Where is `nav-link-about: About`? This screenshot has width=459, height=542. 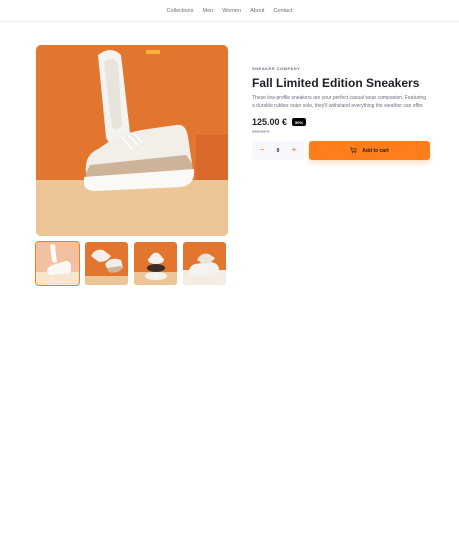 nav-link-about: About is located at coordinates (257, 11).